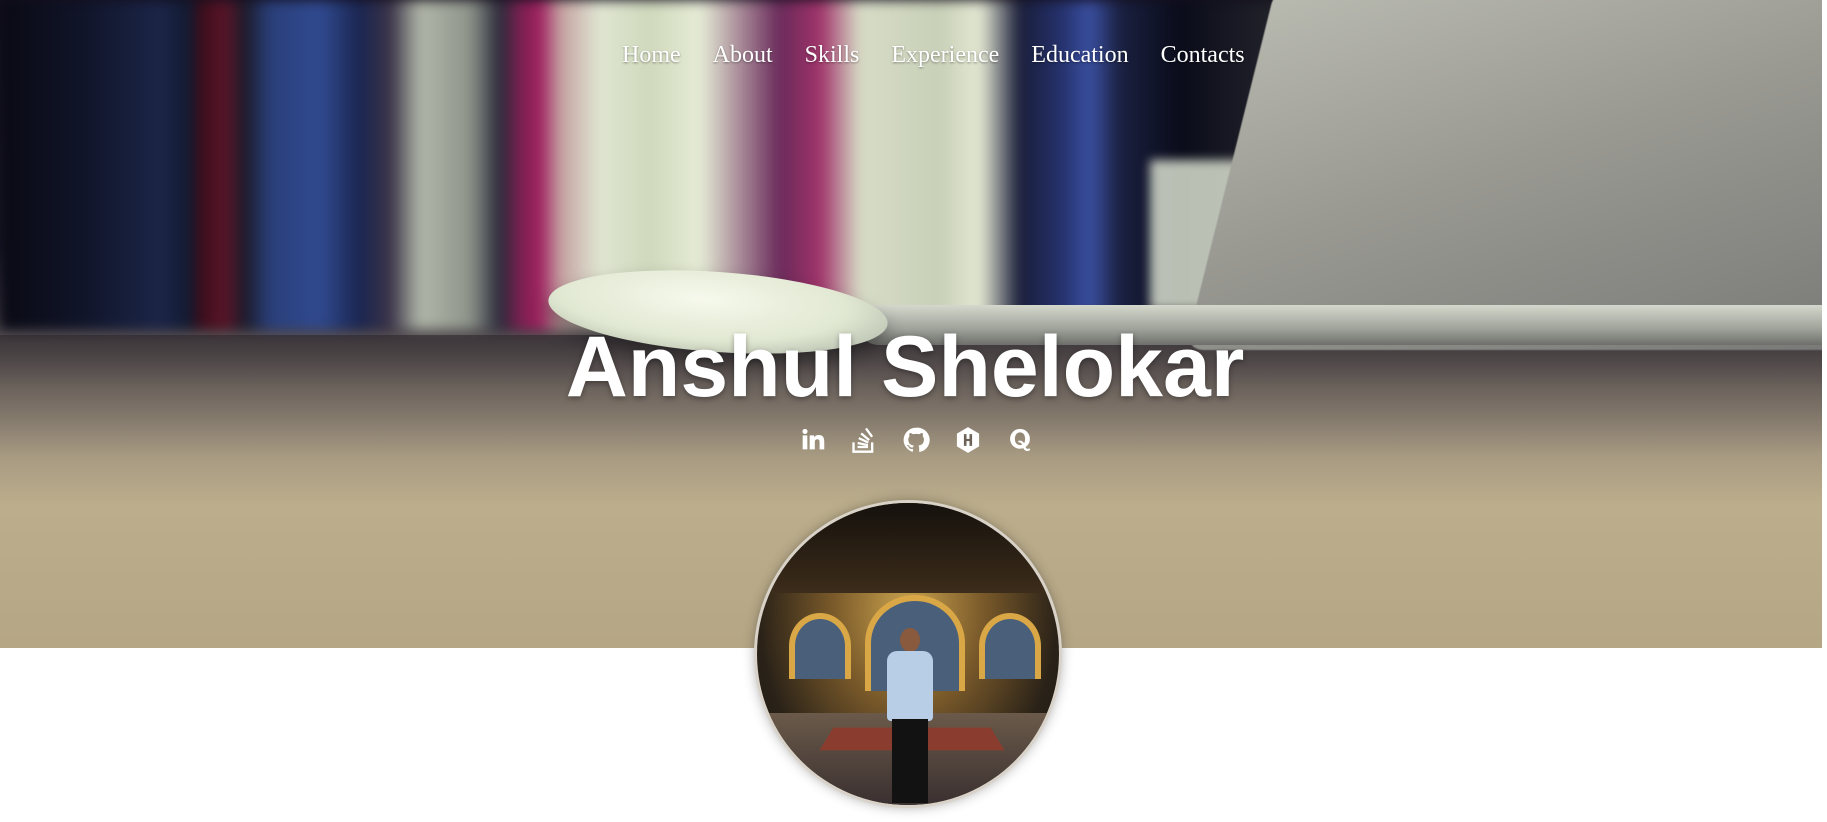 Image resolution: width=1827 pixels, height=822 pixels. I want to click on nav-skills: Skills, so click(832, 55).